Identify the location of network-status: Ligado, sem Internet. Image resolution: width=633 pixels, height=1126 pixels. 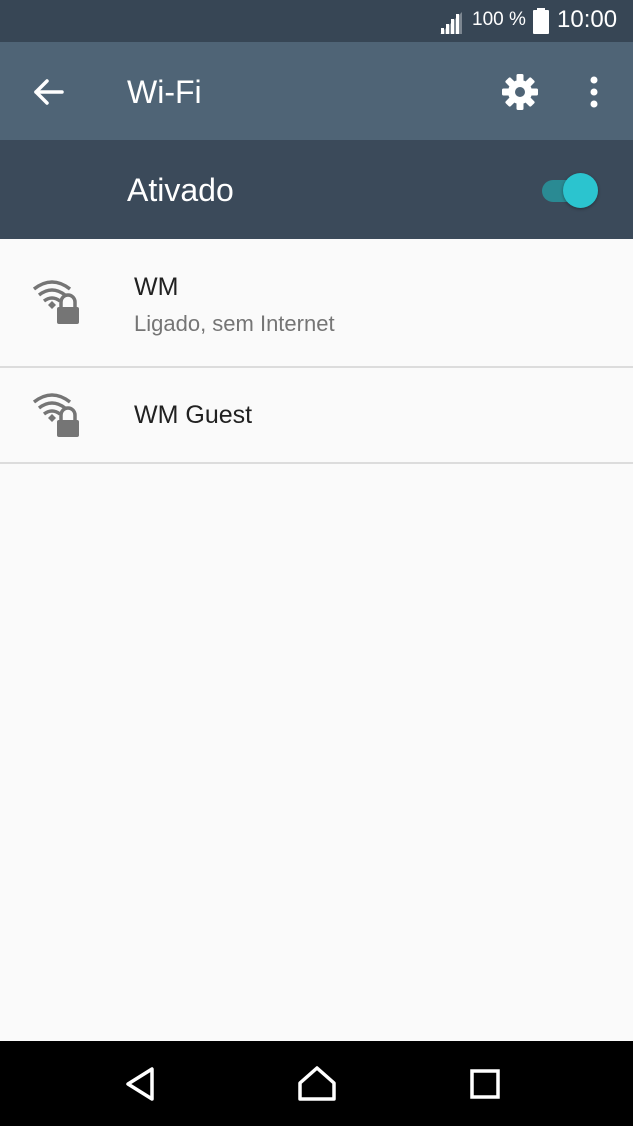
(234, 323).